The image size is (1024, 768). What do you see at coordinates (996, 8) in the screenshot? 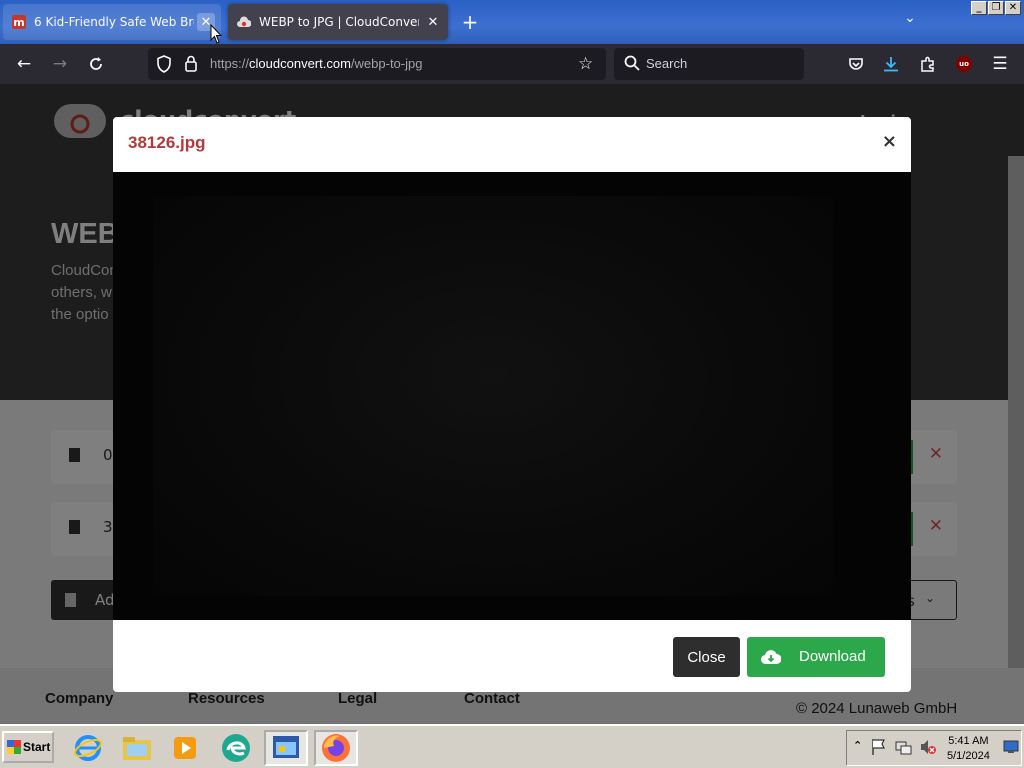
I see `restore-window-button: ❐` at bounding box center [996, 8].